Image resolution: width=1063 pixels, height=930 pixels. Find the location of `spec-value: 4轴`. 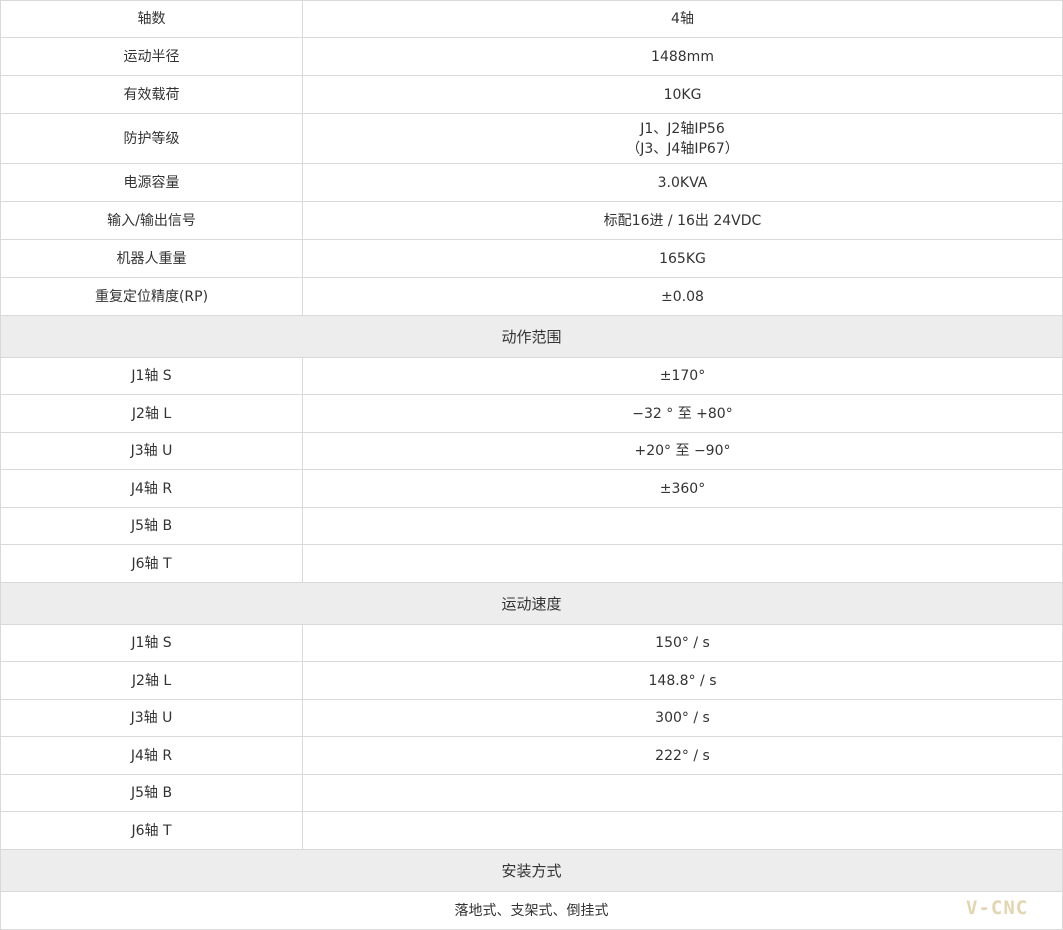

spec-value: 4轴 is located at coordinates (682, 19).